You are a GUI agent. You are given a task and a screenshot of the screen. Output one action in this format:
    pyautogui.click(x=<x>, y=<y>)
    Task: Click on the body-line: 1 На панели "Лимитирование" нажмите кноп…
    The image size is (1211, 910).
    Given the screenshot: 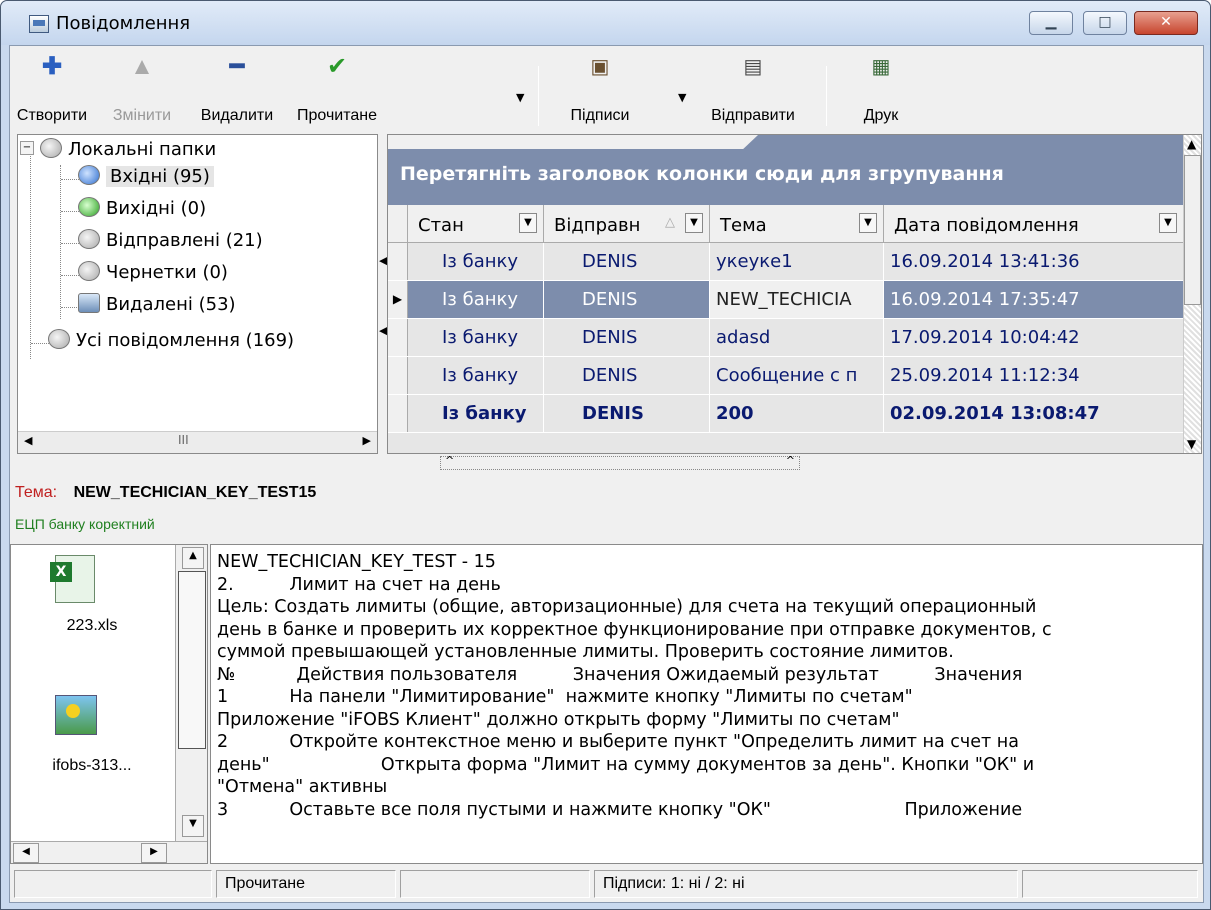 What is the action you would take?
    pyautogui.click(x=565, y=697)
    